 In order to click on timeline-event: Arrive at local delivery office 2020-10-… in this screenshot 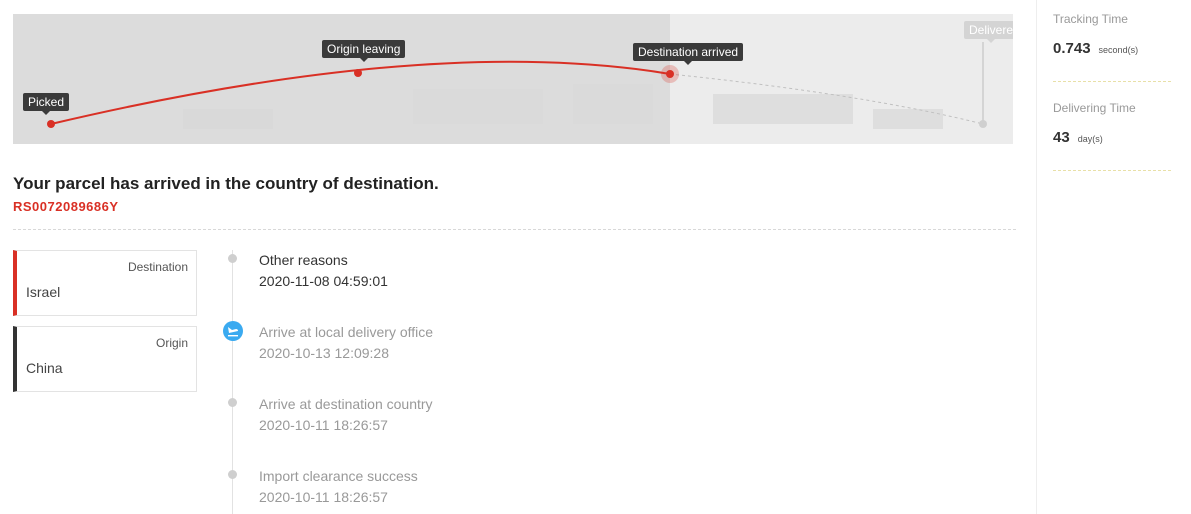, I will do `click(346, 342)`.